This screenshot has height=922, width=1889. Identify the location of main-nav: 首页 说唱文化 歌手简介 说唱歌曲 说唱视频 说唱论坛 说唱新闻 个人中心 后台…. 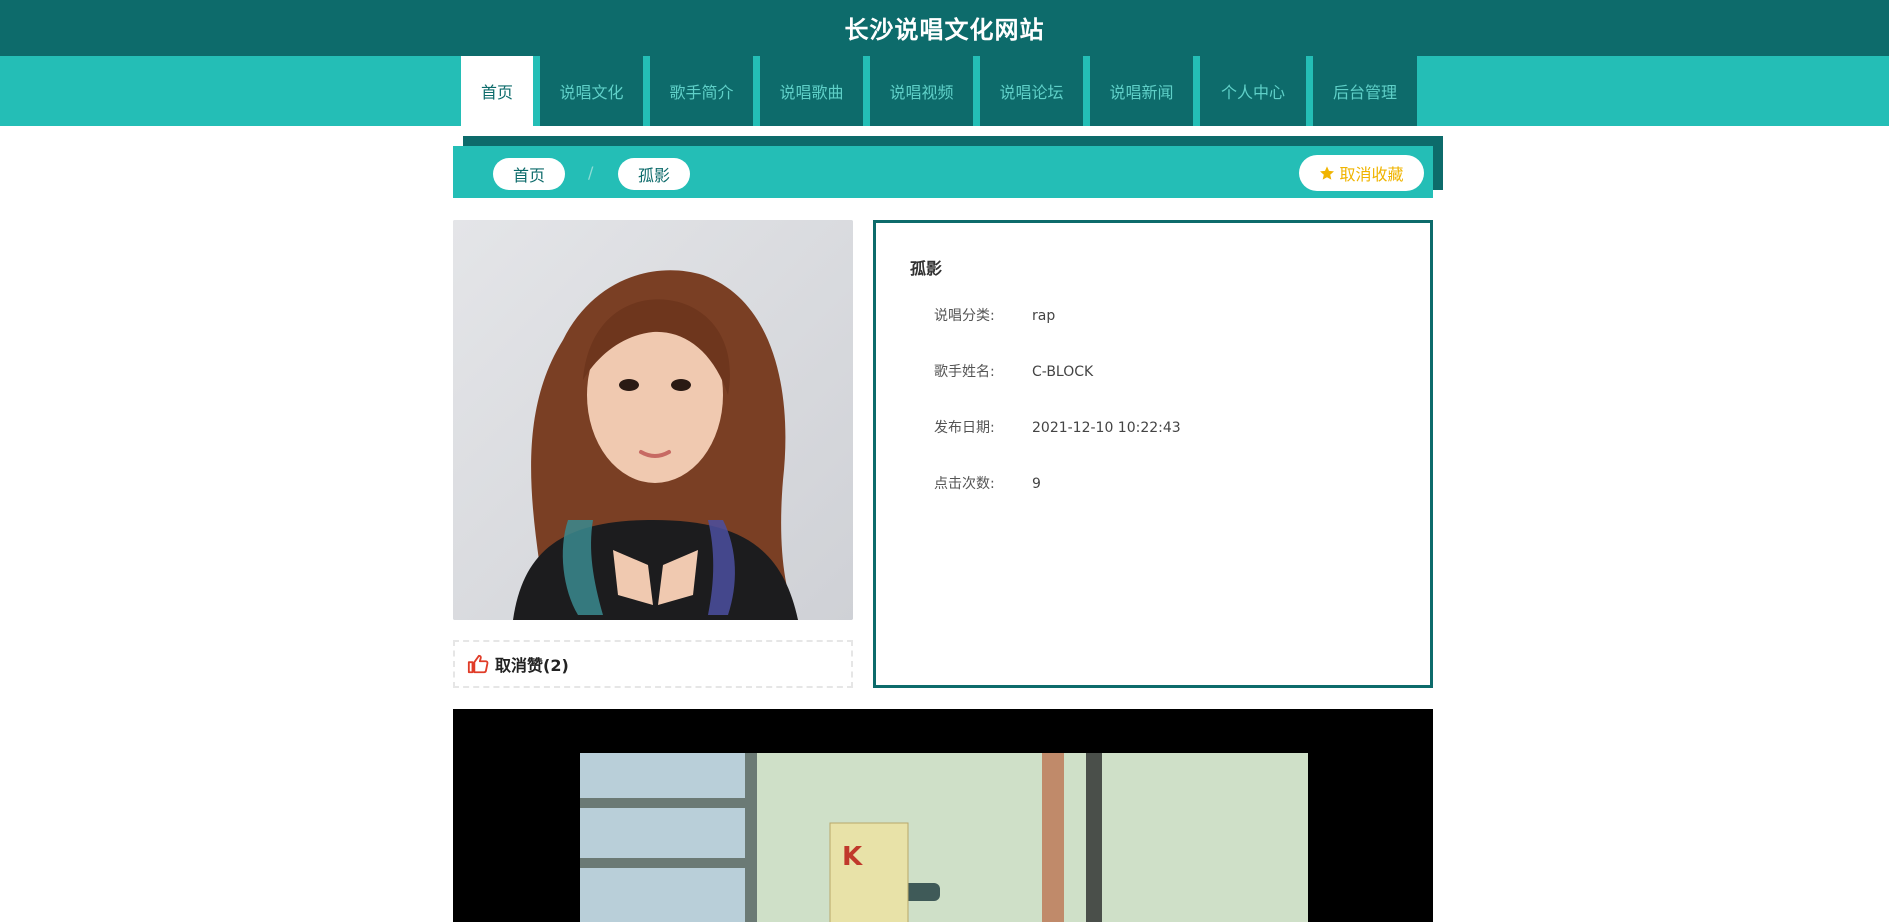
(939, 91).